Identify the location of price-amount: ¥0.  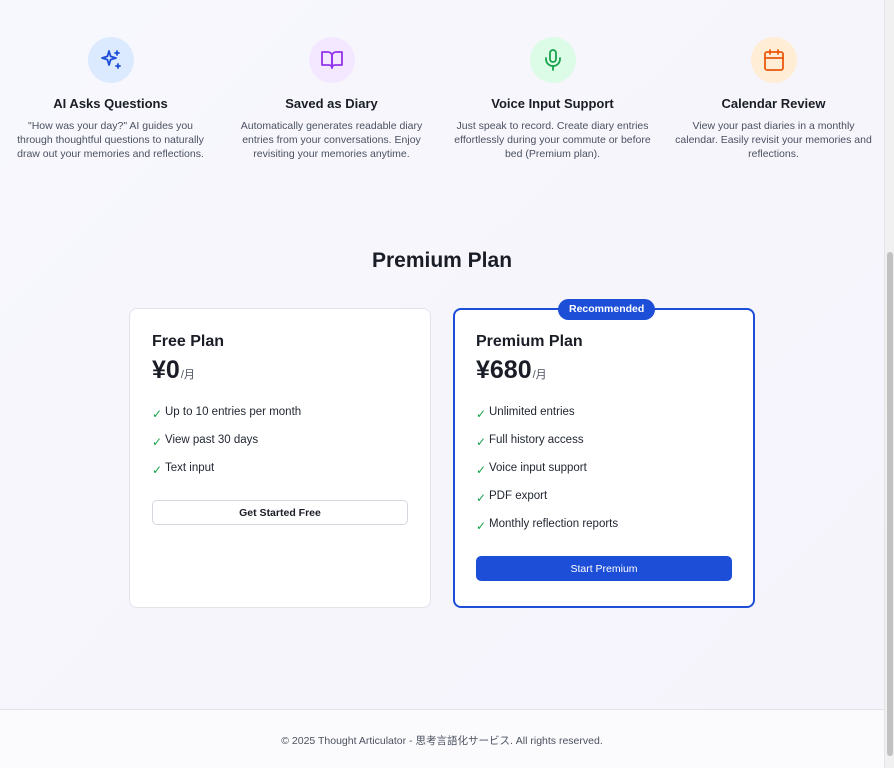
(166, 370).